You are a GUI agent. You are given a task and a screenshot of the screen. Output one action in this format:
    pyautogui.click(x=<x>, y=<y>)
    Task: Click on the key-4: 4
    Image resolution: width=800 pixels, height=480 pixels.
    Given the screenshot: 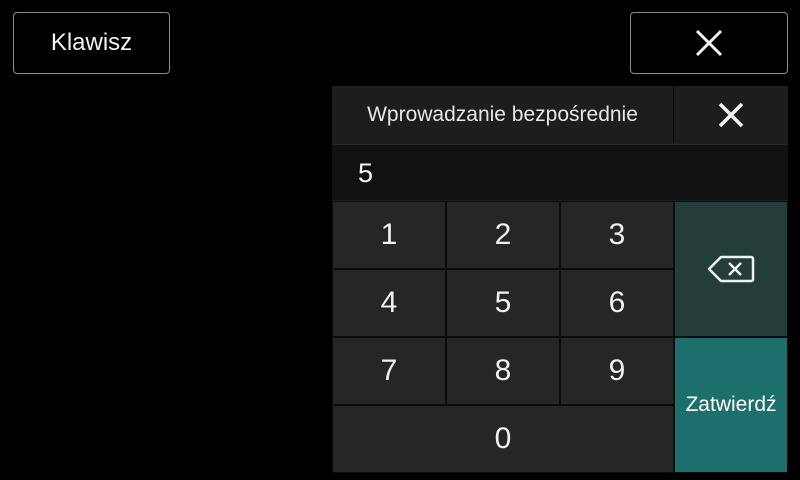 What is the action you would take?
    pyautogui.click(x=389, y=303)
    